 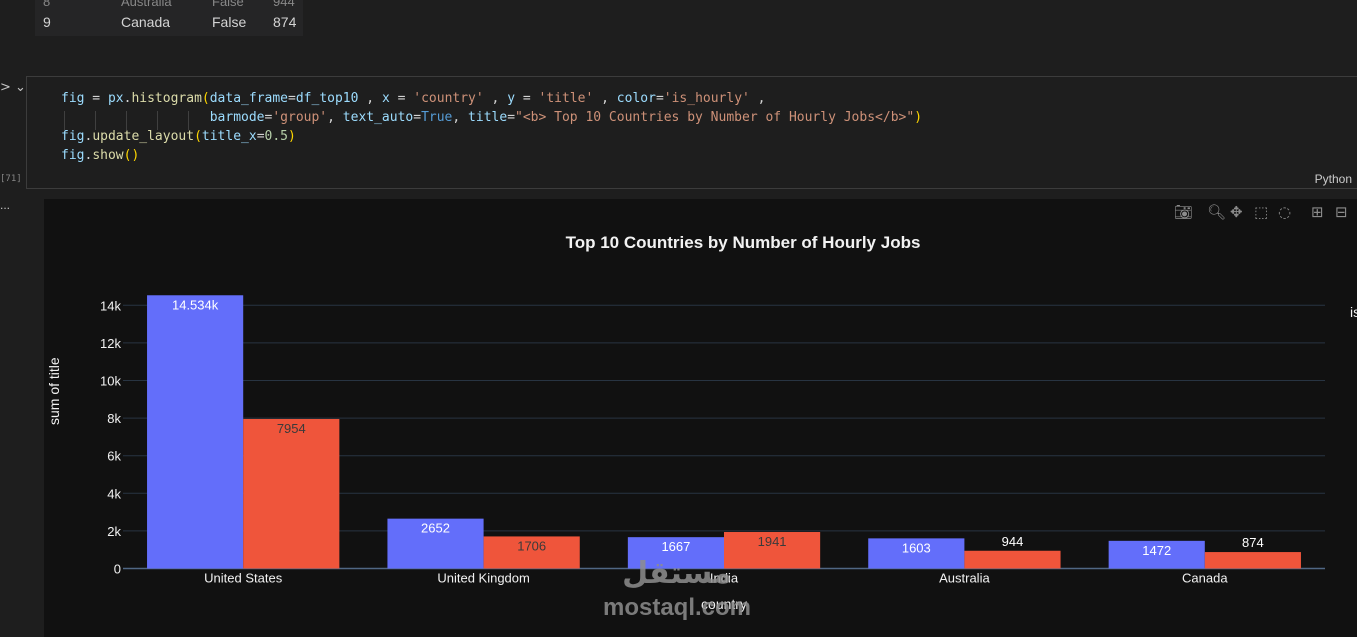 I want to click on y-tick-label: 4k, so click(x=114, y=493).